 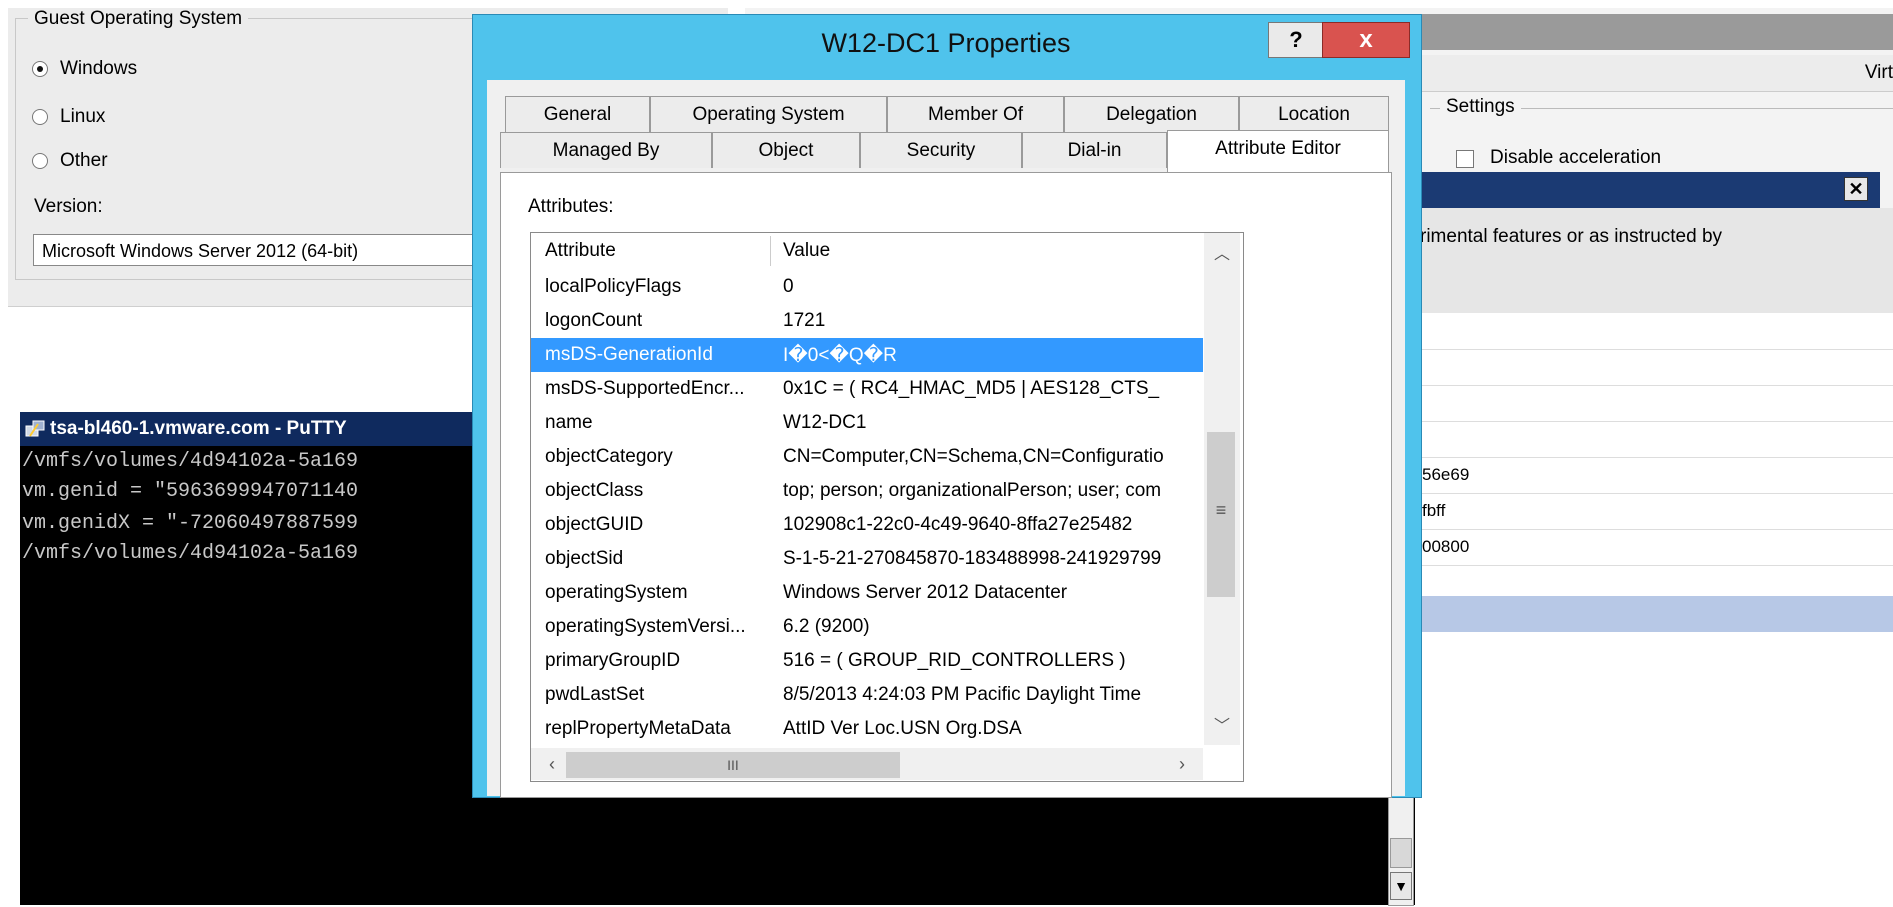 What do you see at coordinates (954, 660) in the screenshot?
I see `row-value: 516 = ( GROUP_RID_CONTROLLERS )` at bounding box center [954, 660].